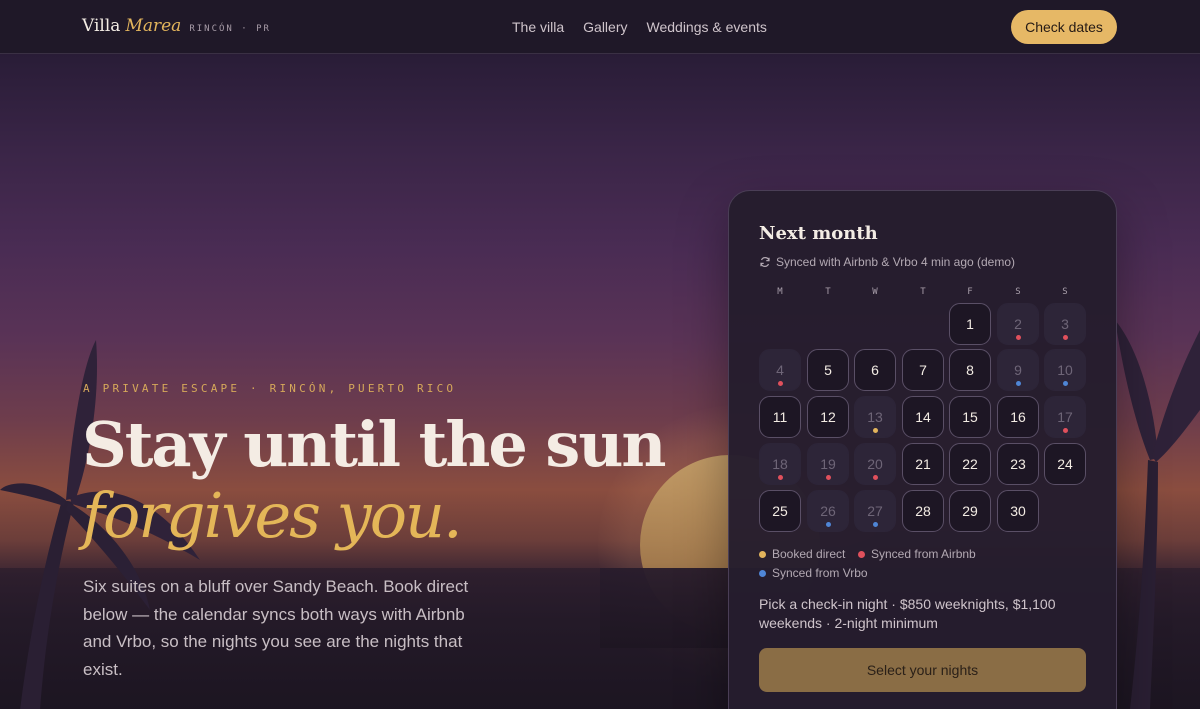 This screenshot has width=1200, height=709. Describe the element at coordinates (707, 27) in the screenshot. I see `nav-link-weddings-events: Weddings & events` at that location.